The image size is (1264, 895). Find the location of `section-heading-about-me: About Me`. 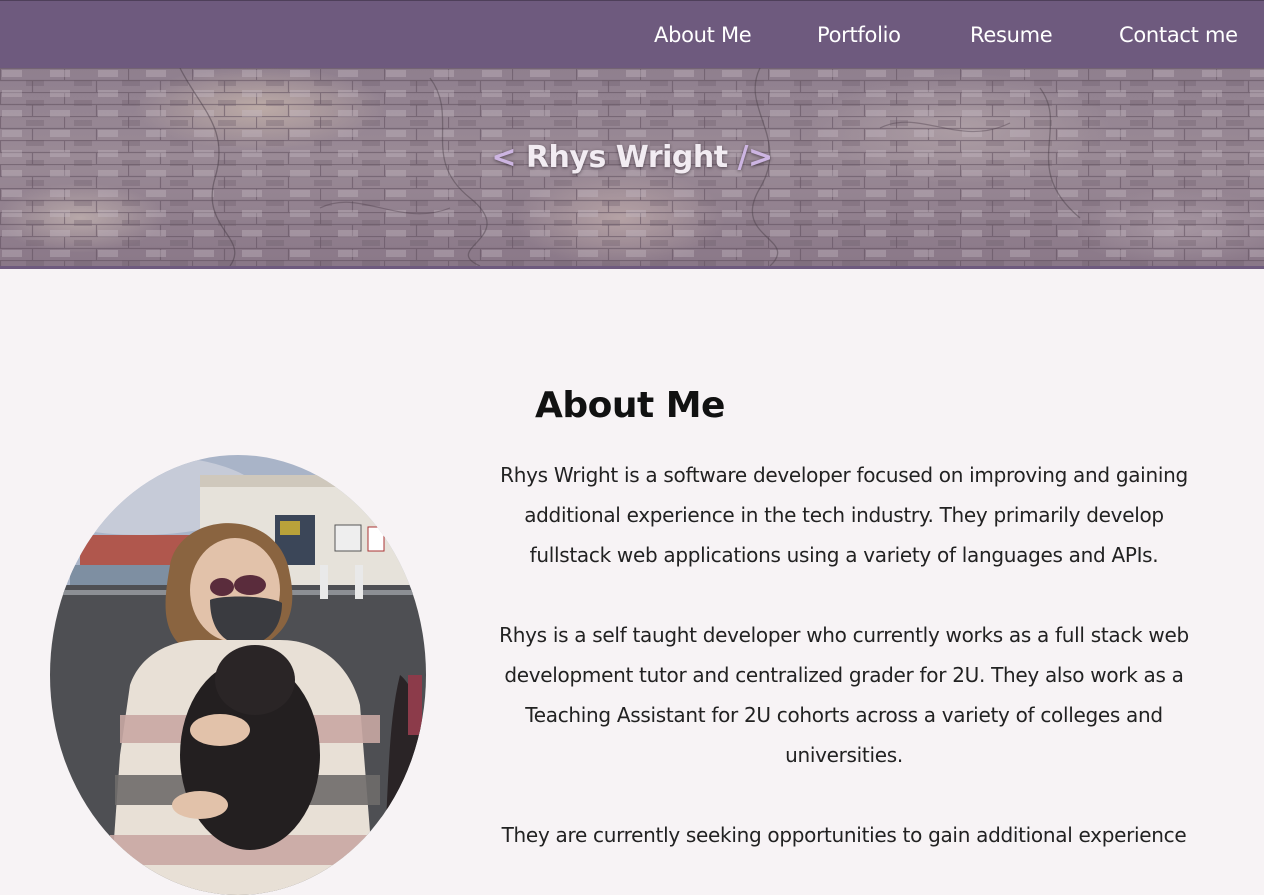

section-heading-about-me: About Me is located at coordinates (630, 405).